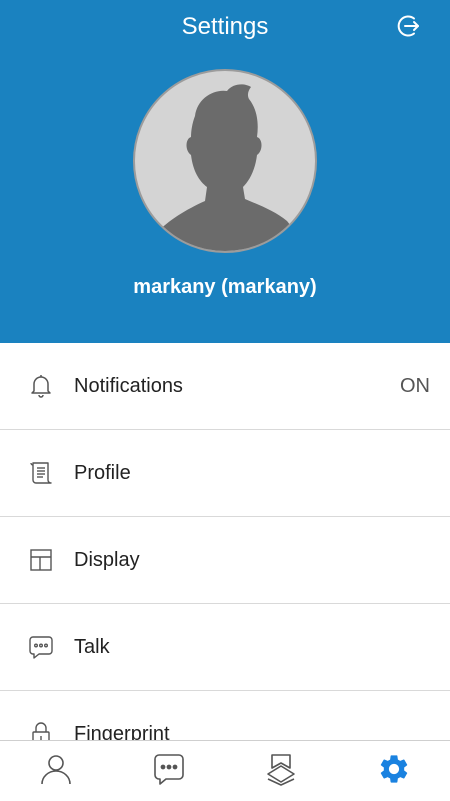 The height and width of the screenshot is (801, 450). I want to click on person-icon, so click(56, 771).